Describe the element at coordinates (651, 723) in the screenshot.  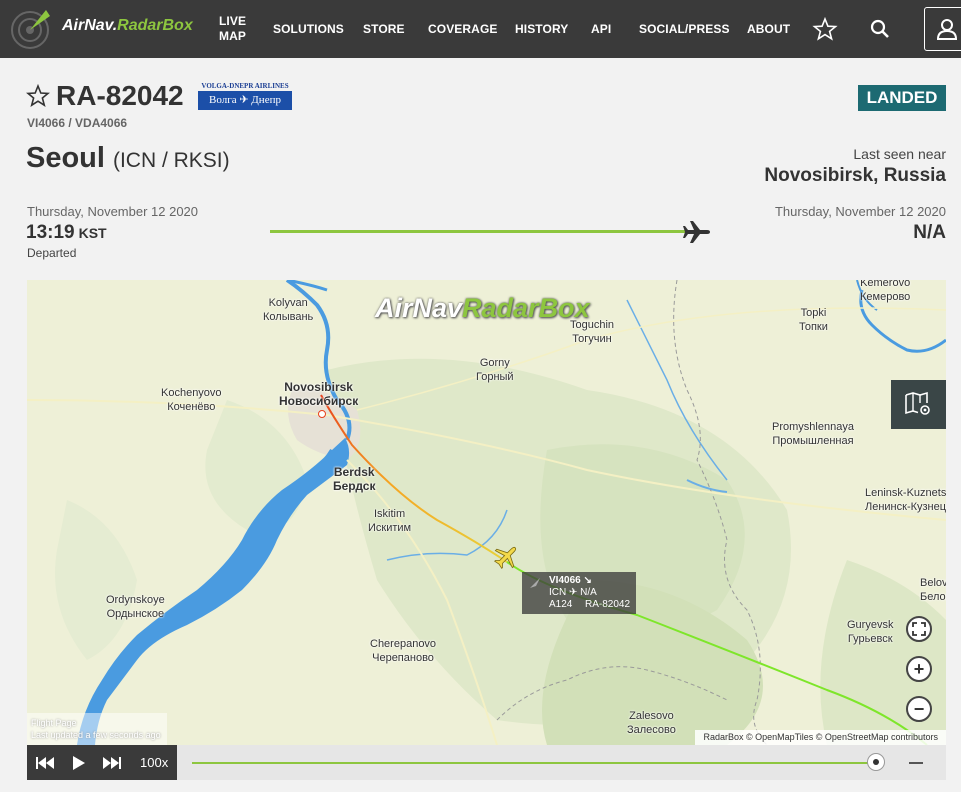
I see `city-label: Zalesovo Залесово` at that location.